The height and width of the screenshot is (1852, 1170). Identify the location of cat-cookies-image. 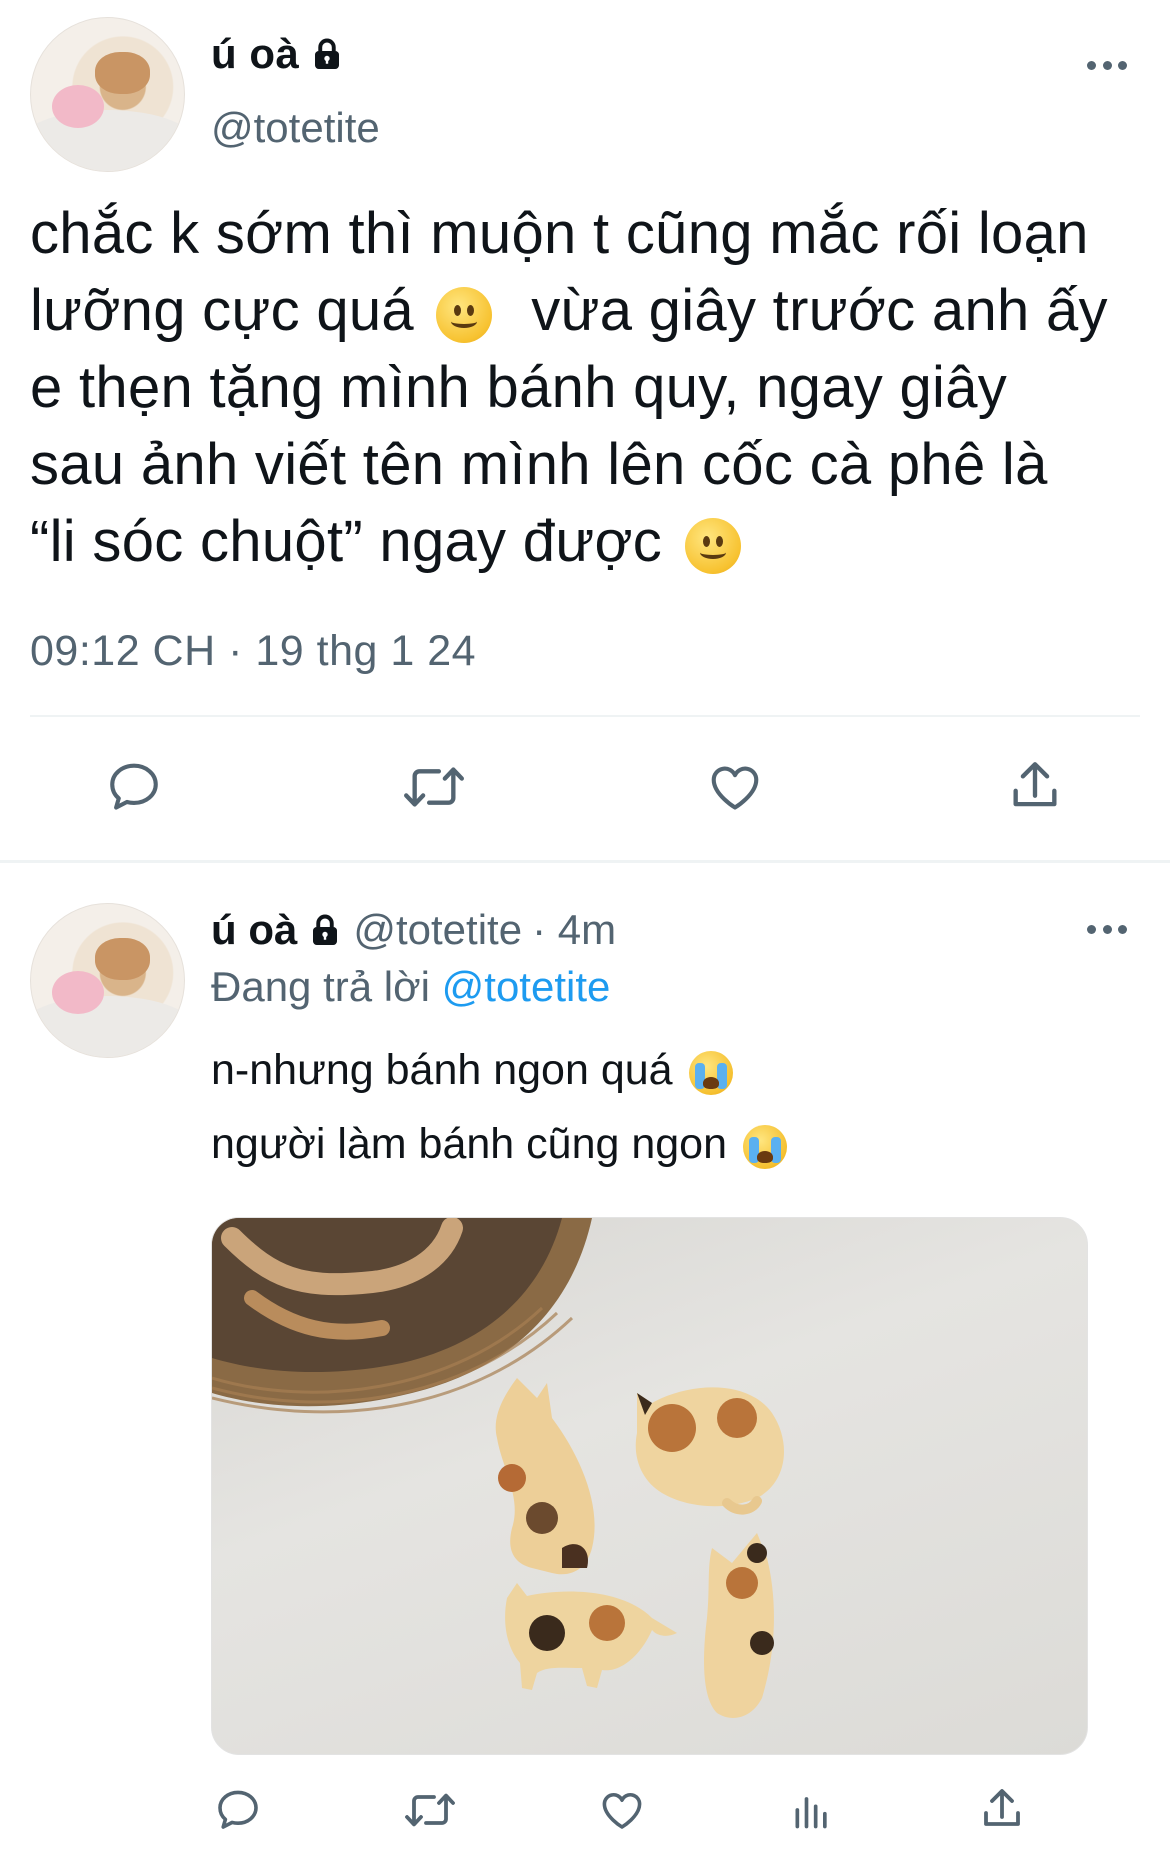
(498, 1468).